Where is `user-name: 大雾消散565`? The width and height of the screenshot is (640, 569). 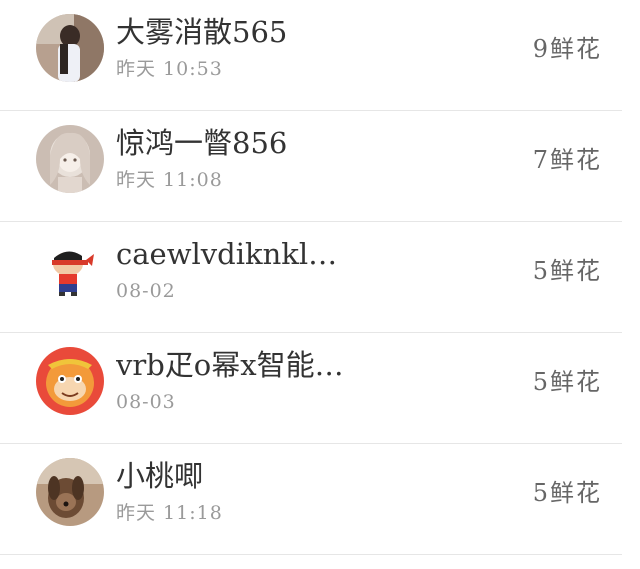
user-name: 大雾消散565 is located at coordinates (202, 32).